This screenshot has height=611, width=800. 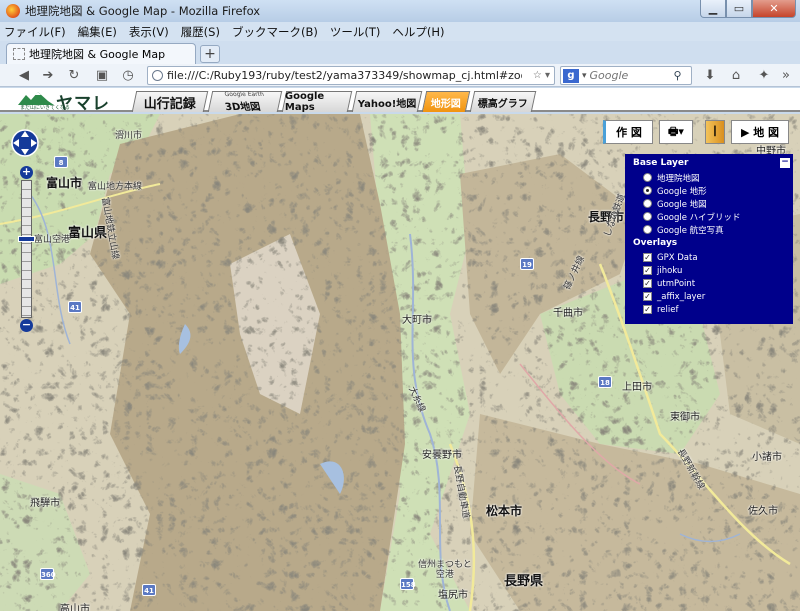 What do you see at coordinates (25, 143) in the screenshot?
I see `pan-control` at bounding box center [25, 143].